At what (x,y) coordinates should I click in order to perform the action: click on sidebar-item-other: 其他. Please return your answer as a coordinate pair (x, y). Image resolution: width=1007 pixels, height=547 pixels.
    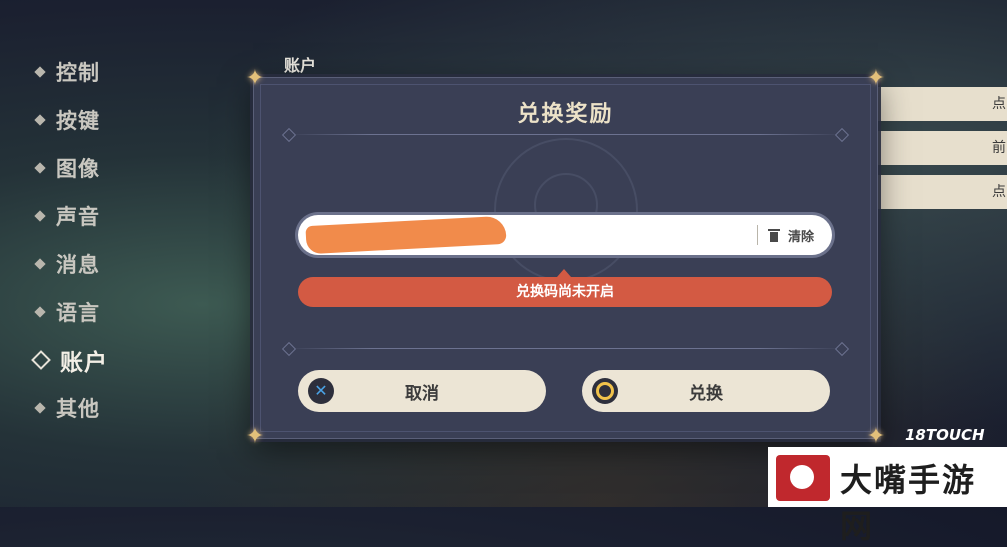
    Looking at the image, I should click on (130, 408).